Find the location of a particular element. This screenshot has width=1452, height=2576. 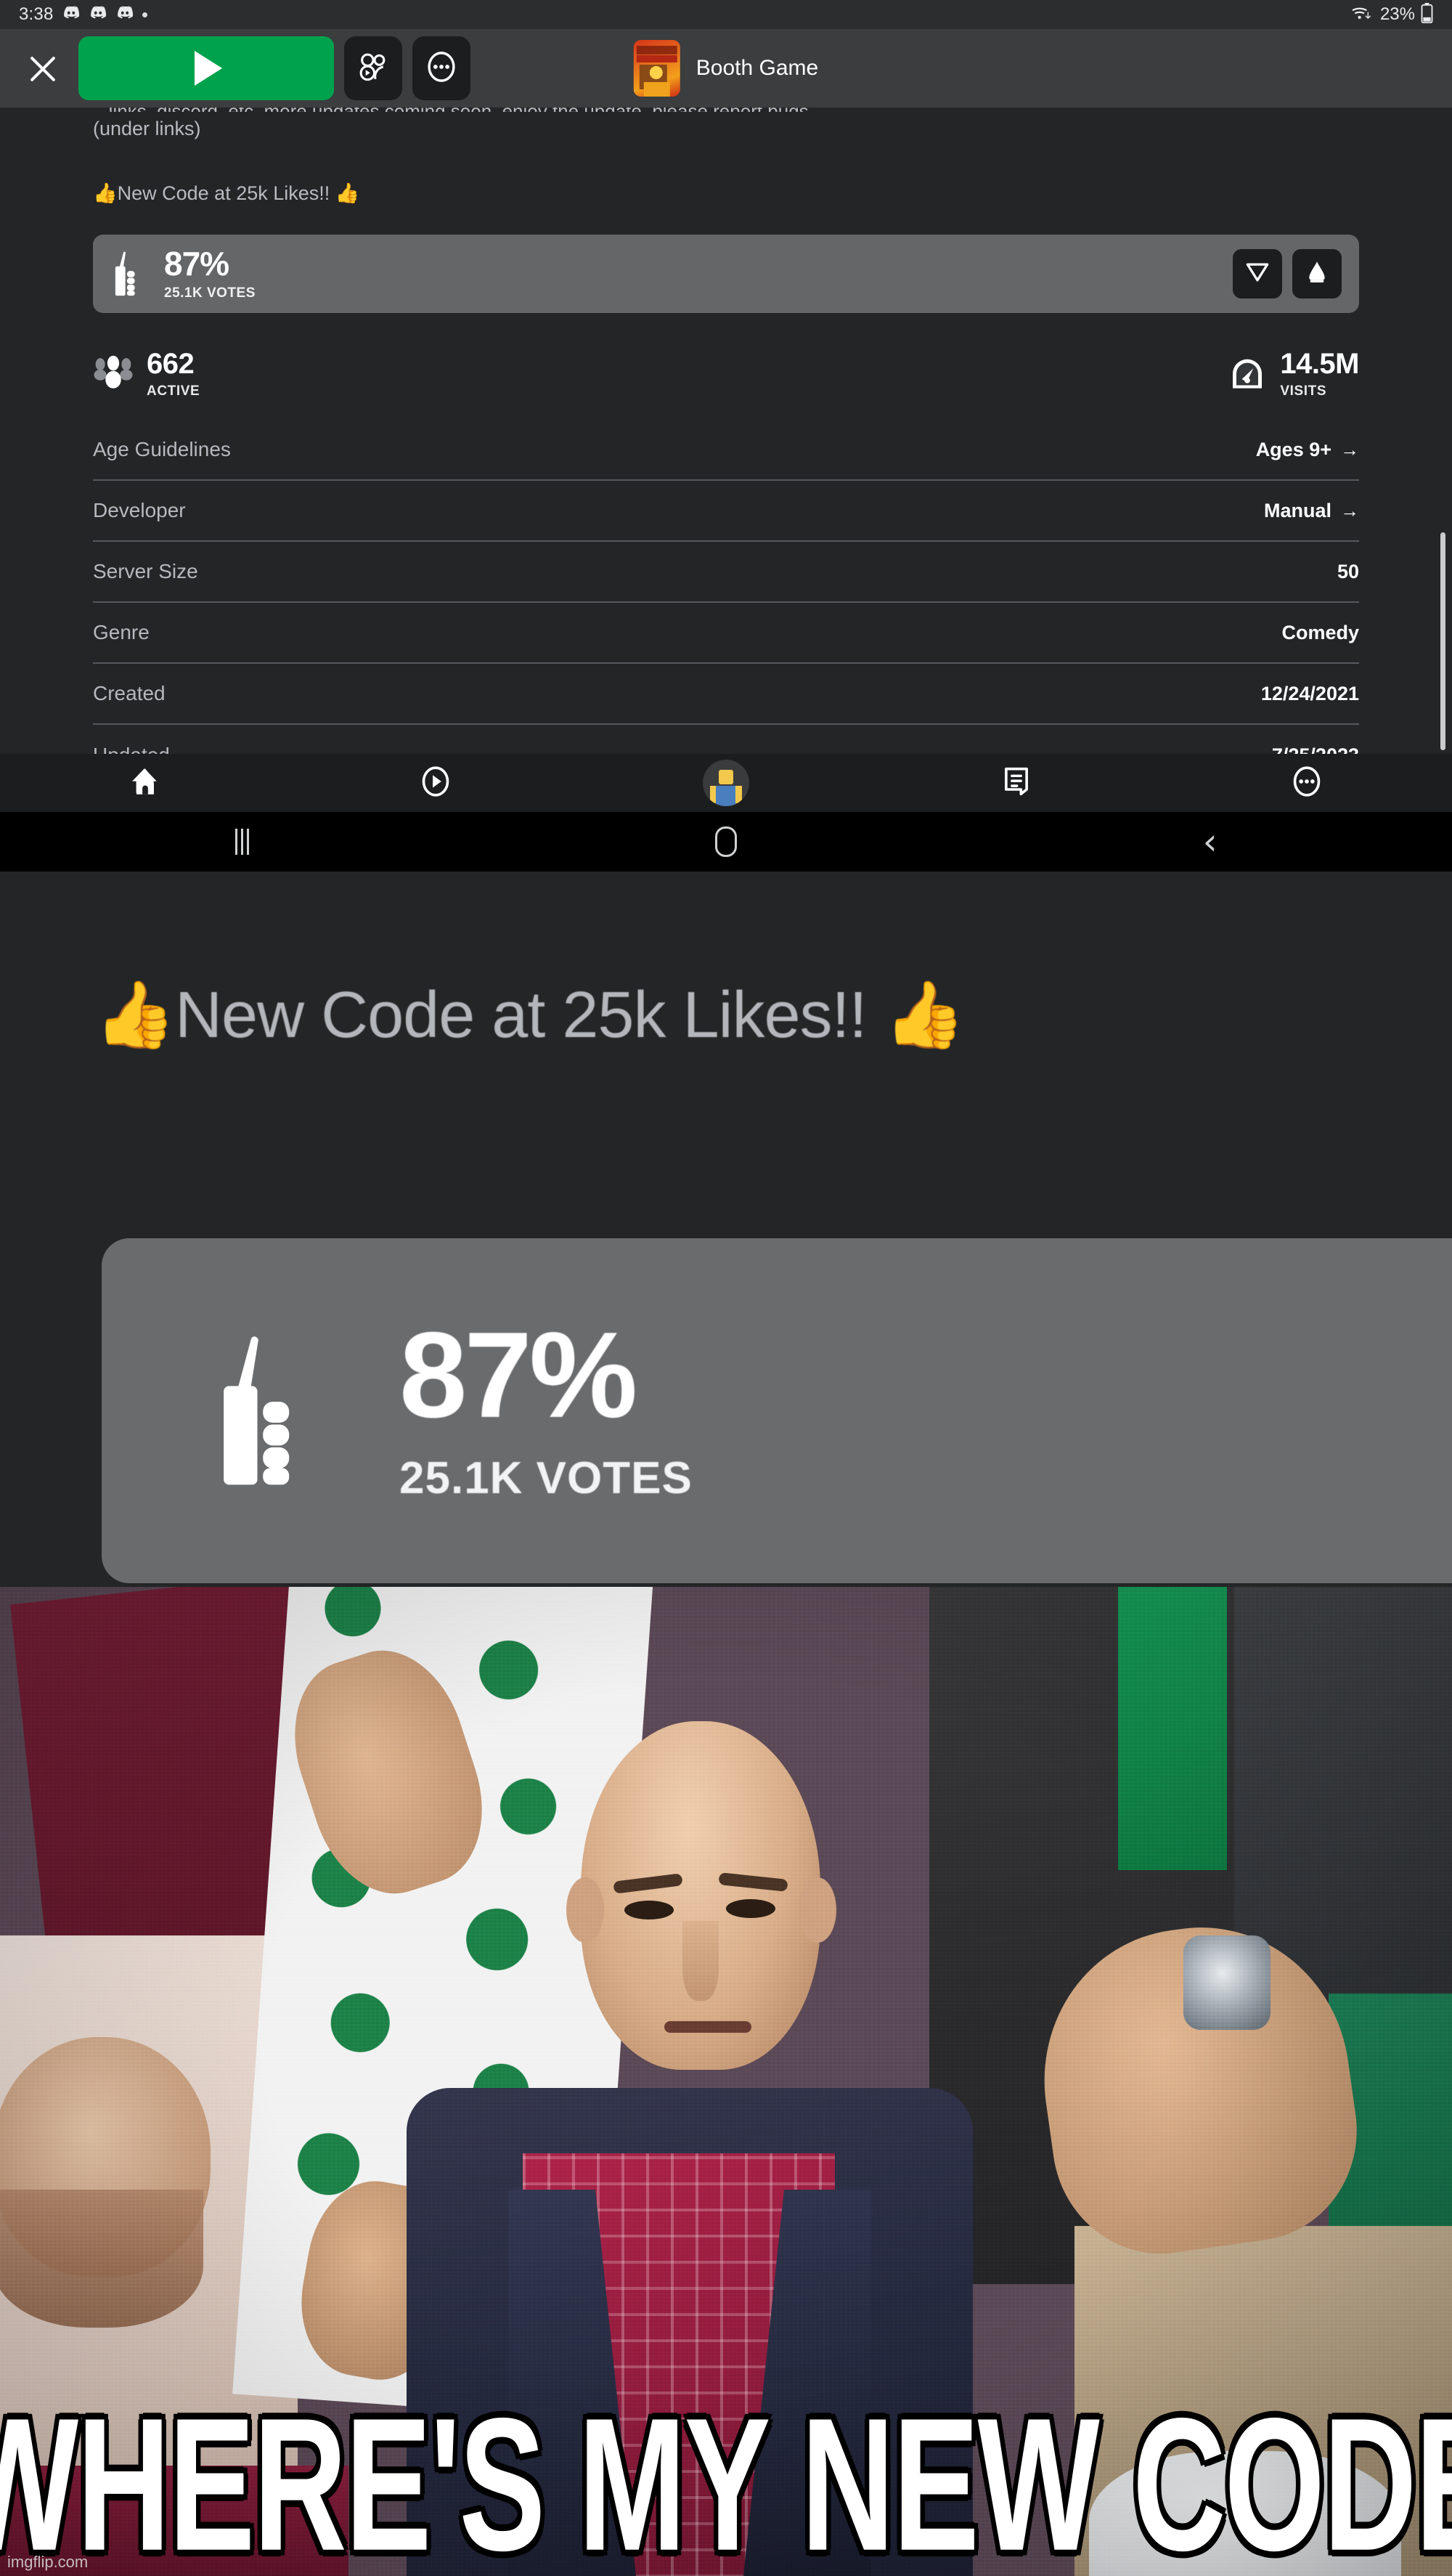

table-row: Server Size 50 is located at coordinates (726, 572).